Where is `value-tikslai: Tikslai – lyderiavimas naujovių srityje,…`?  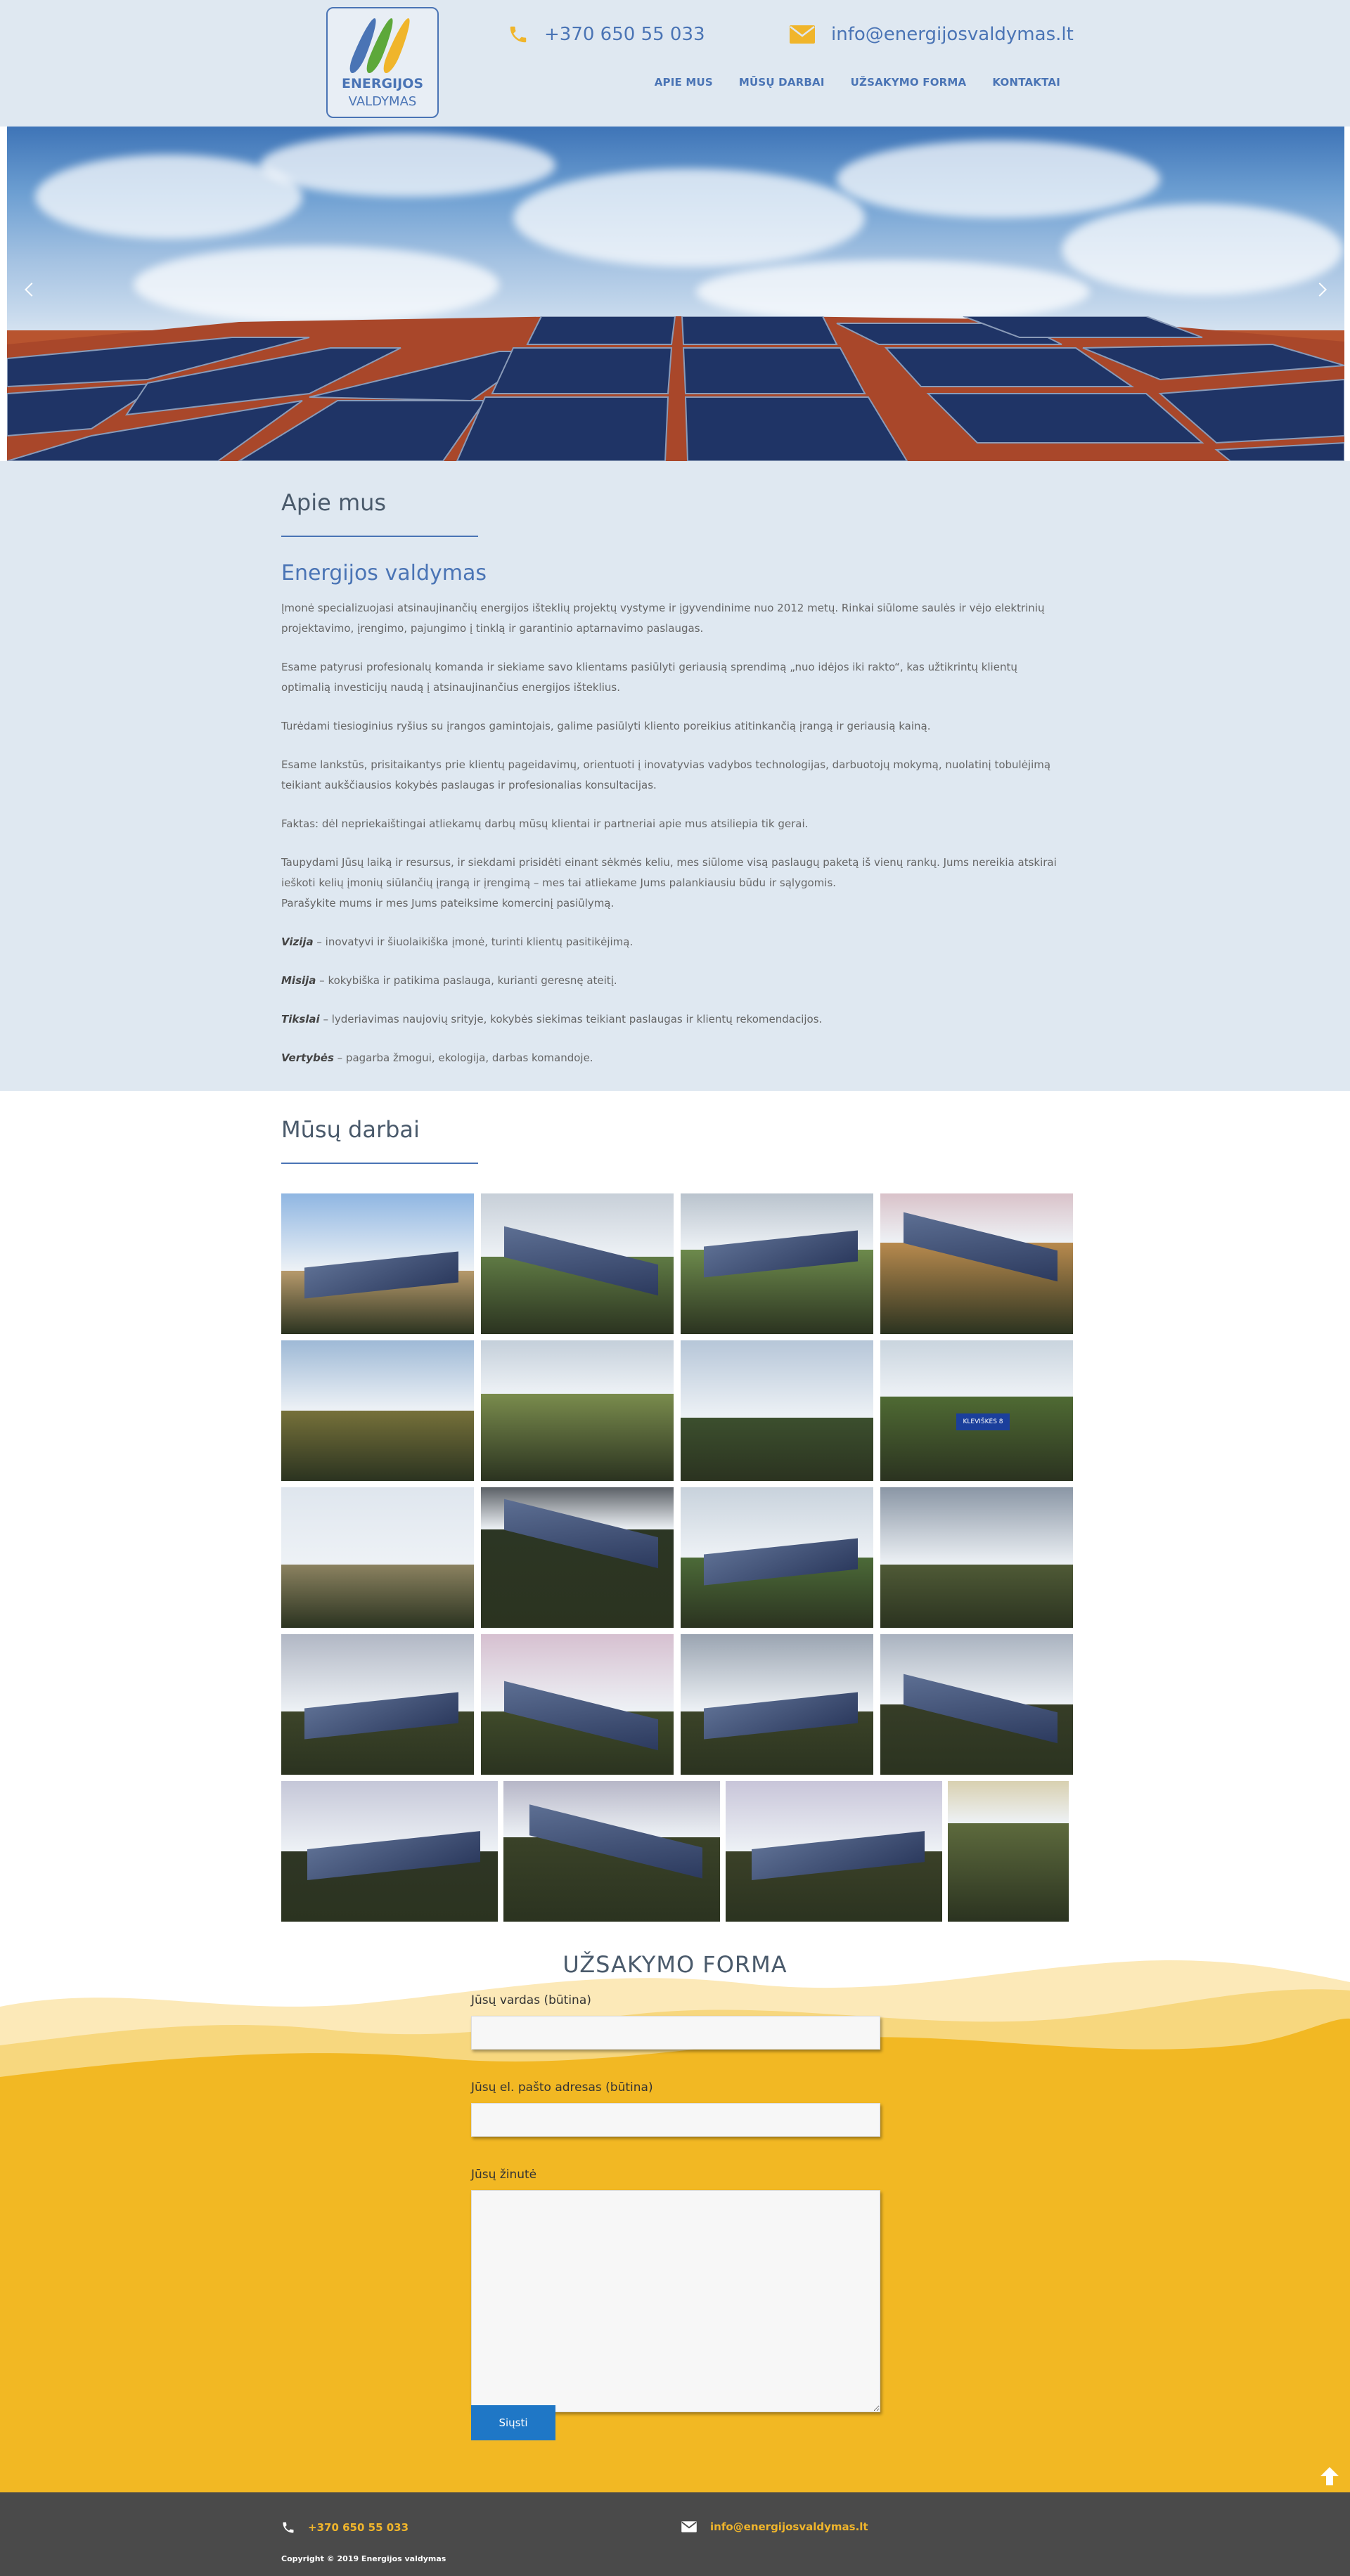
value-tikslai: Tikslai – lyderiavimas naujovių srityje,… is located at coordinates (675, 1020).